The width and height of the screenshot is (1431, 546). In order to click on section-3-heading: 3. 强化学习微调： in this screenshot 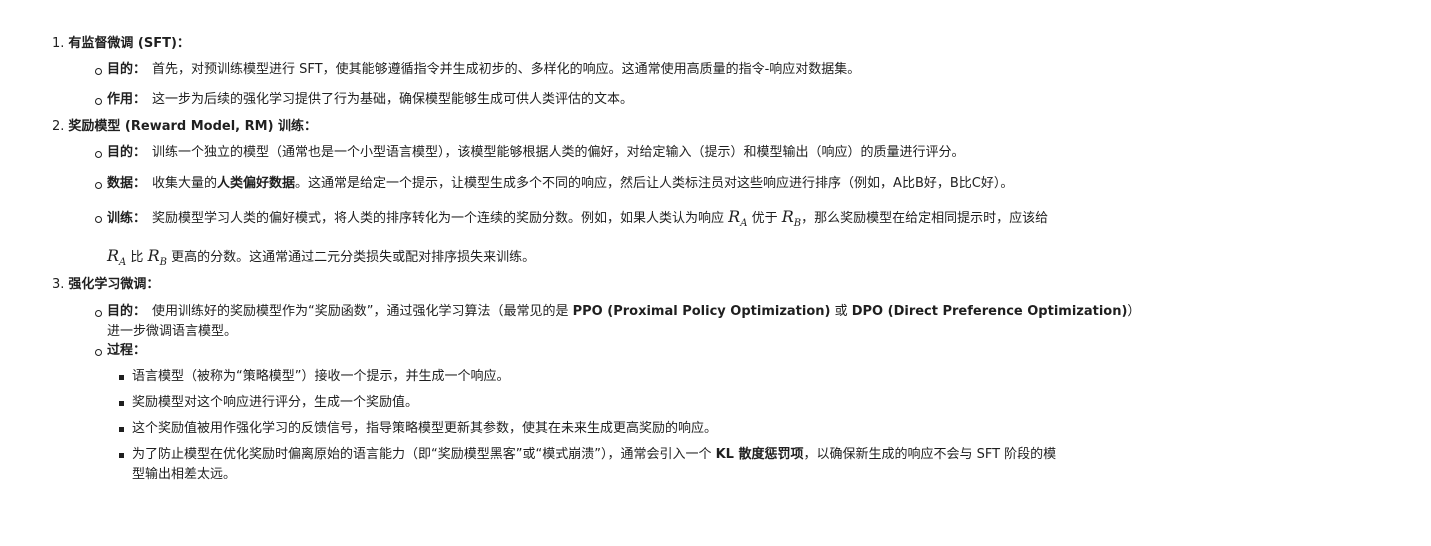, I will do `click(105, 285)`.